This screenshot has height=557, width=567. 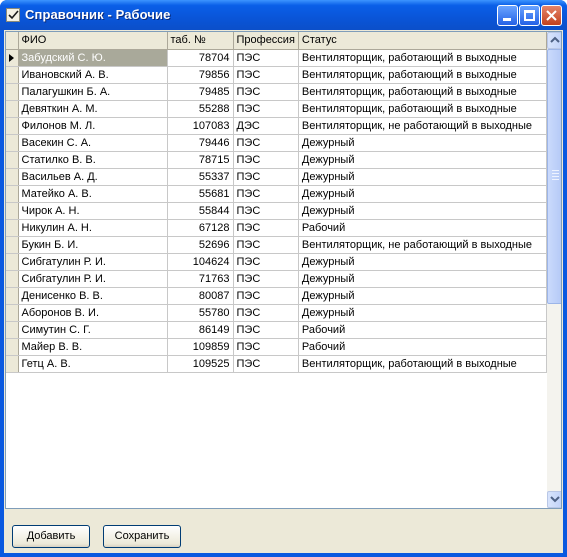 I want to click on cell-profession: ДЭС, so click(x=266, y=126).